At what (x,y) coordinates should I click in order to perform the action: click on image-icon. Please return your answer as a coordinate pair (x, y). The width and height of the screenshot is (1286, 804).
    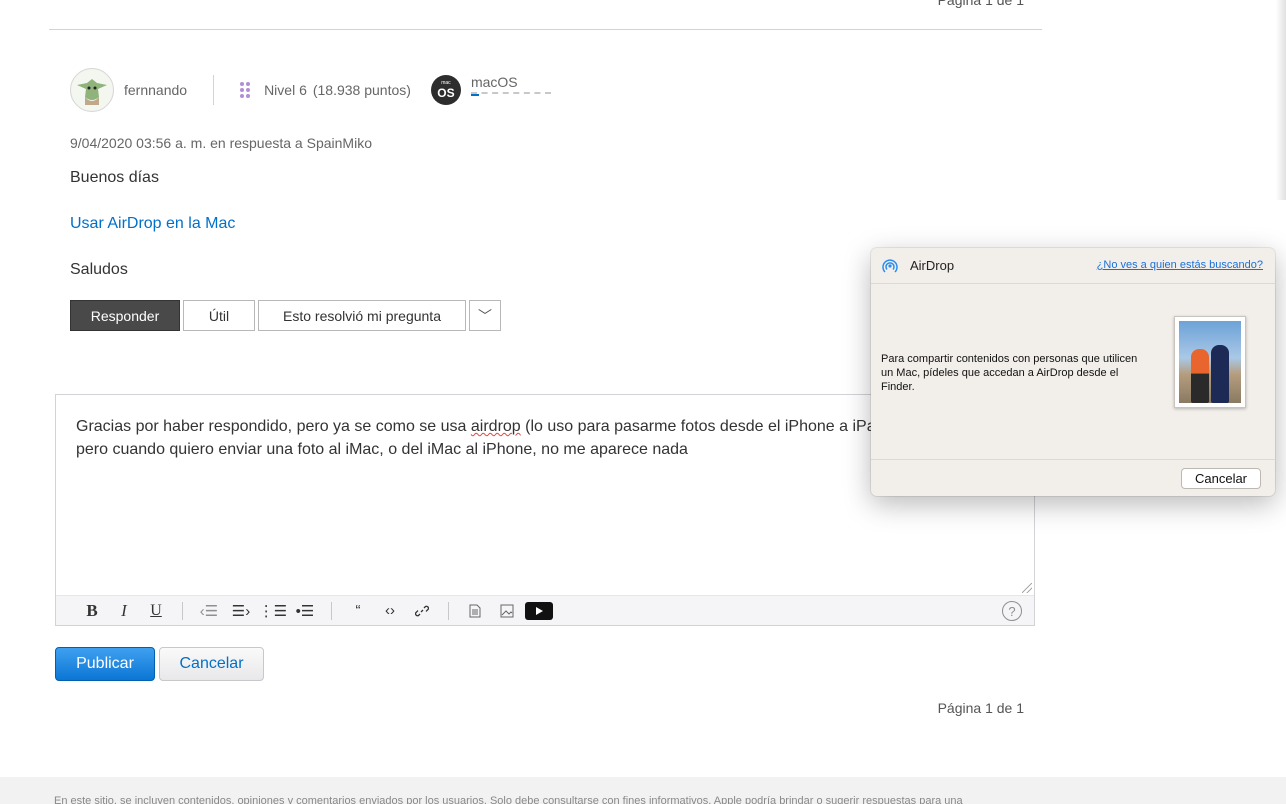
    Looking at the image, I should click on (507, 611).